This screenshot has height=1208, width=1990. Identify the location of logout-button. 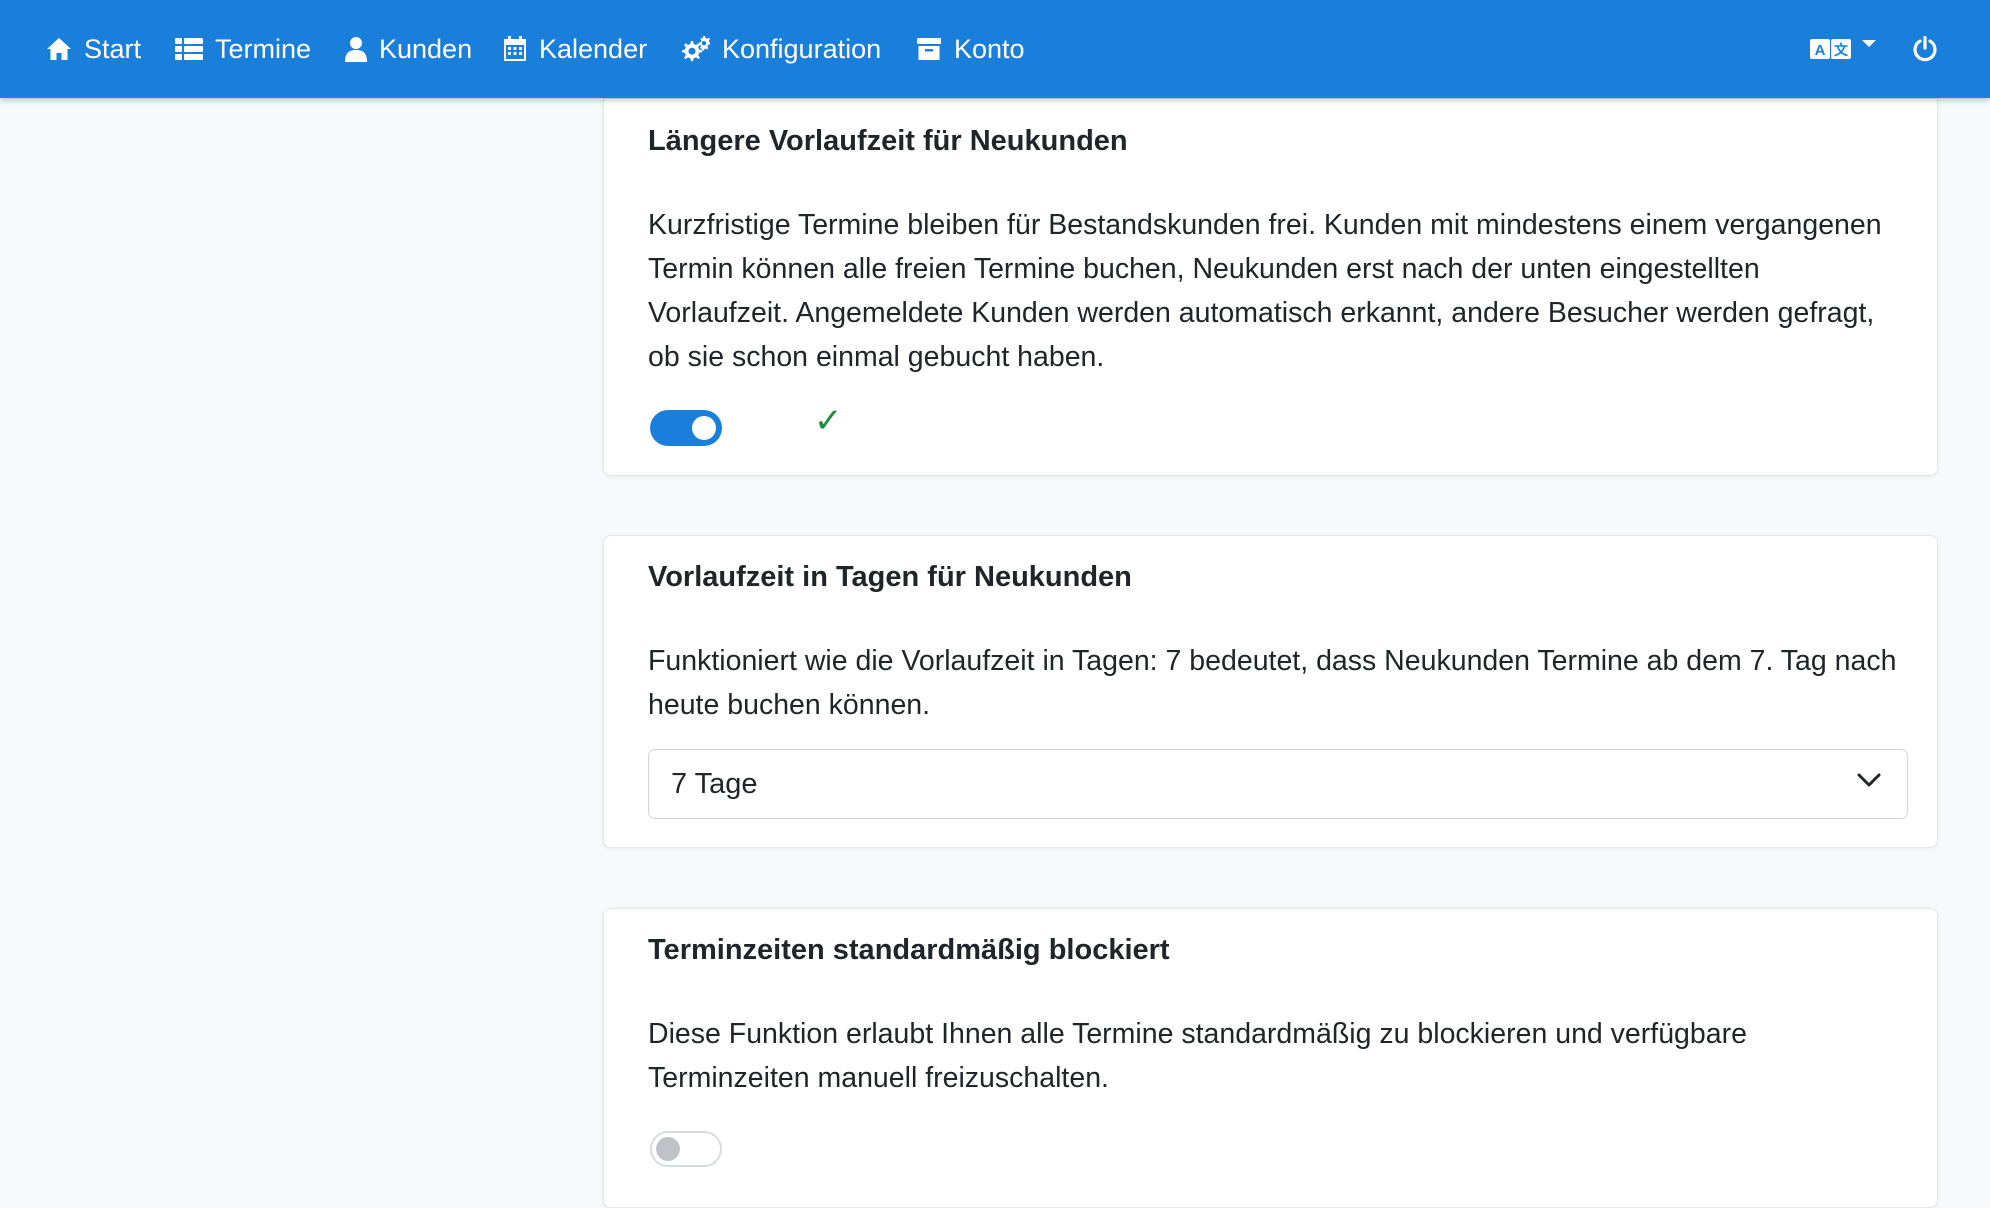
(1925, 49).